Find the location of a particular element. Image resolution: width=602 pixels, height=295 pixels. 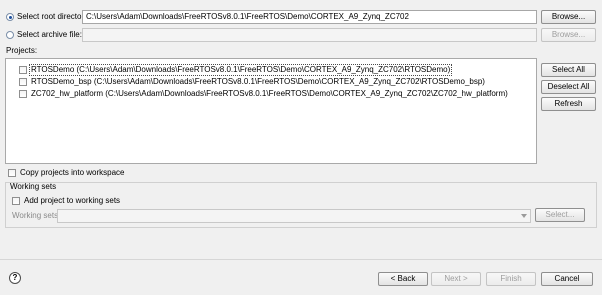

archive-file-input is located at coordinates (309, 35).